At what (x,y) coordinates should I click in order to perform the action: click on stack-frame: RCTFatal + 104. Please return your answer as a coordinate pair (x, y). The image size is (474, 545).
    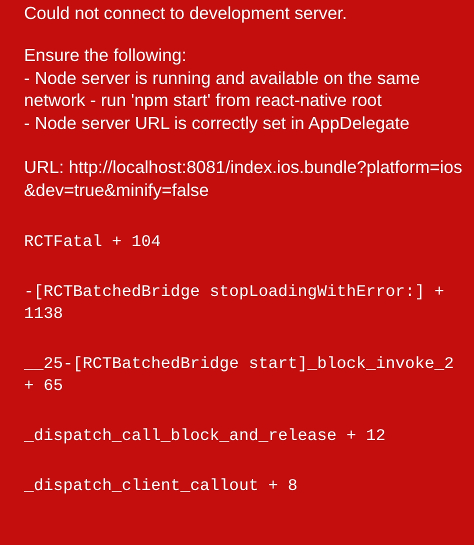
    Looking at the image, I should click on (246, 242).